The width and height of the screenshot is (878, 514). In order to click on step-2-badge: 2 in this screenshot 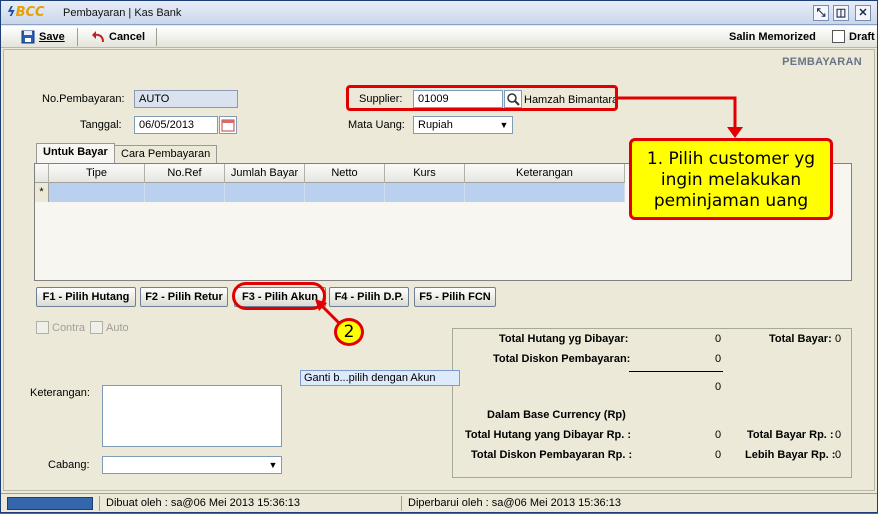, I will do `click(349, 332)`.